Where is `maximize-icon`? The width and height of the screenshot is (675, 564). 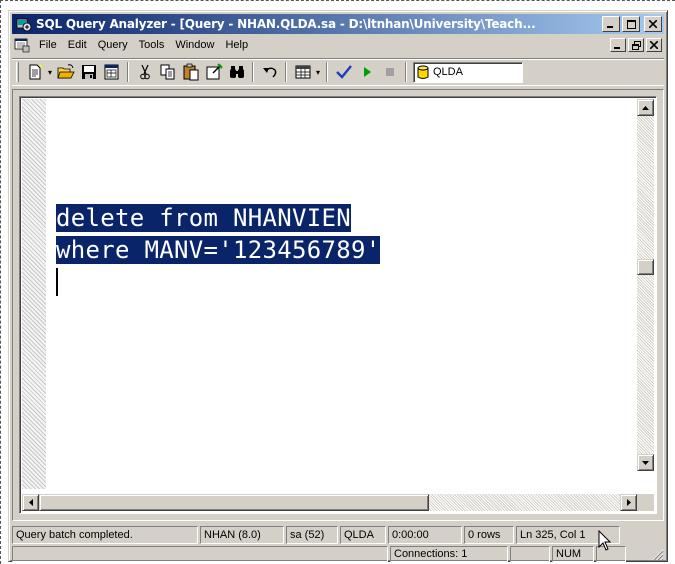 maximize-icon is located at coordinates (631, 24).